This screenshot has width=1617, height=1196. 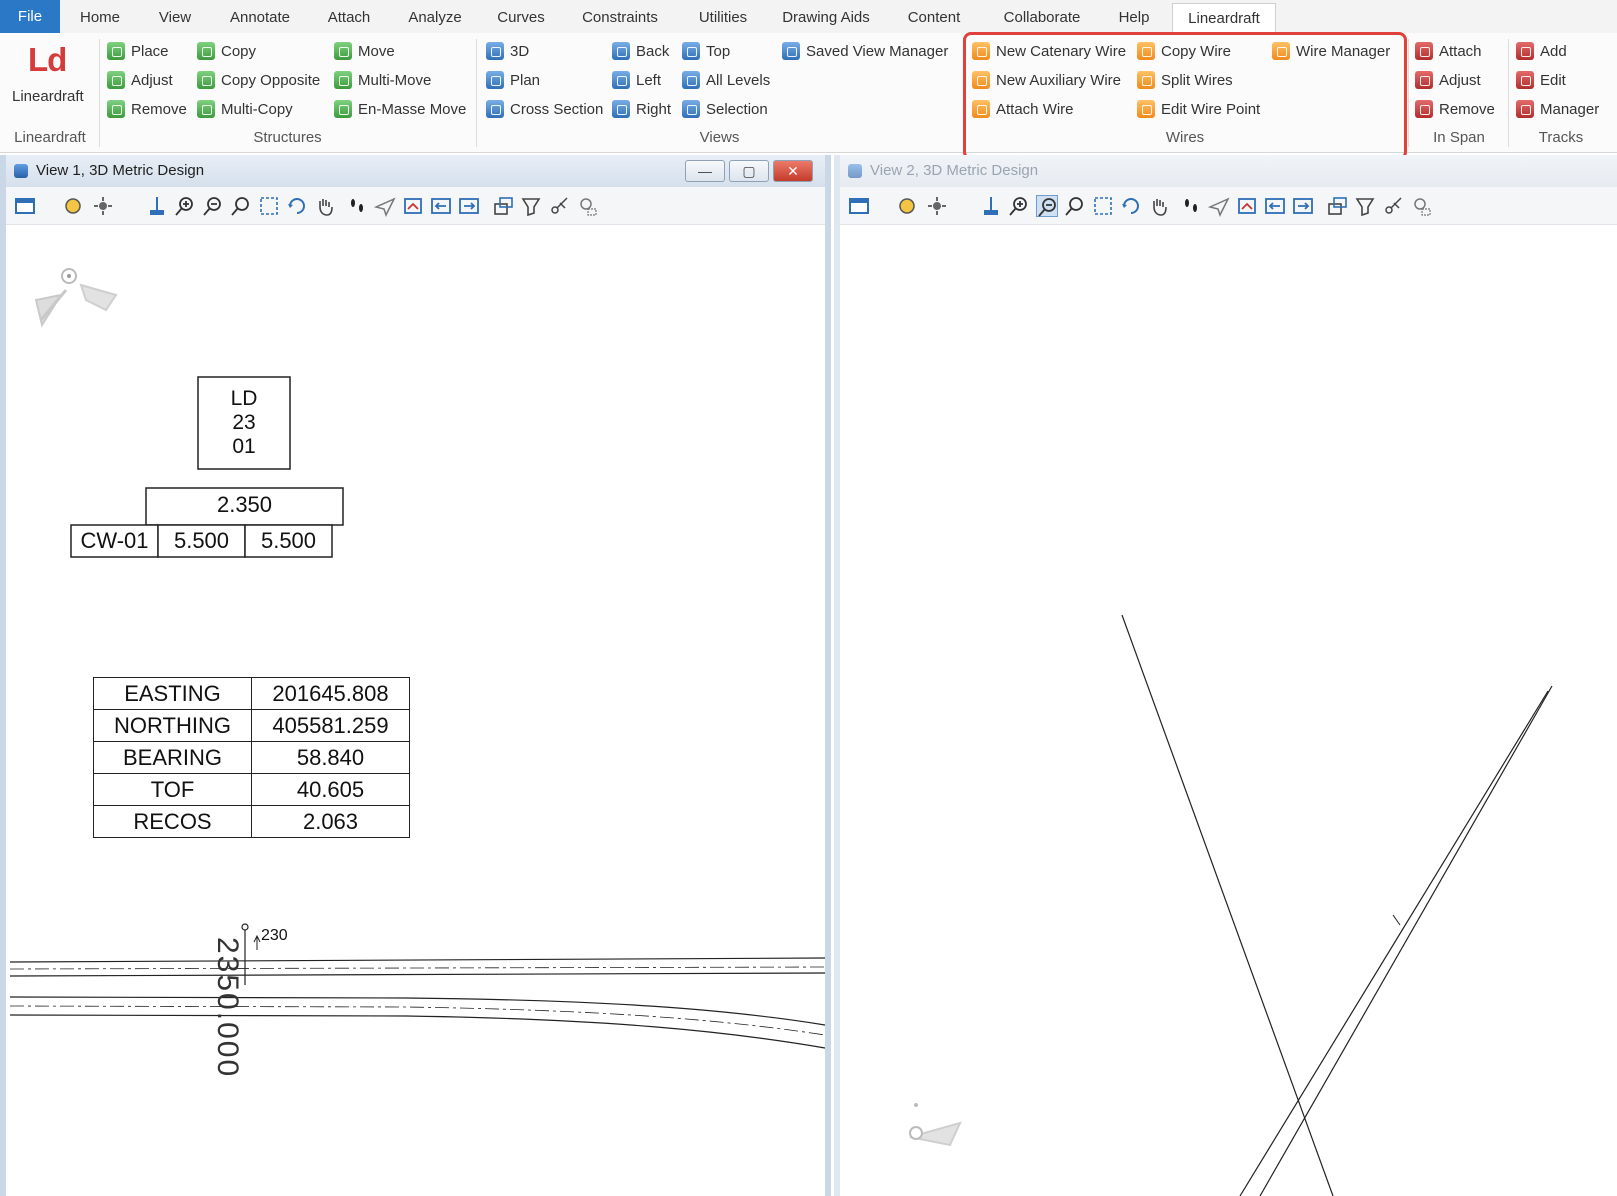 What do you see at coordinates (641, 110) in the screenshot?
I see `view-right-button: Right` at bounding box center [641, 110].